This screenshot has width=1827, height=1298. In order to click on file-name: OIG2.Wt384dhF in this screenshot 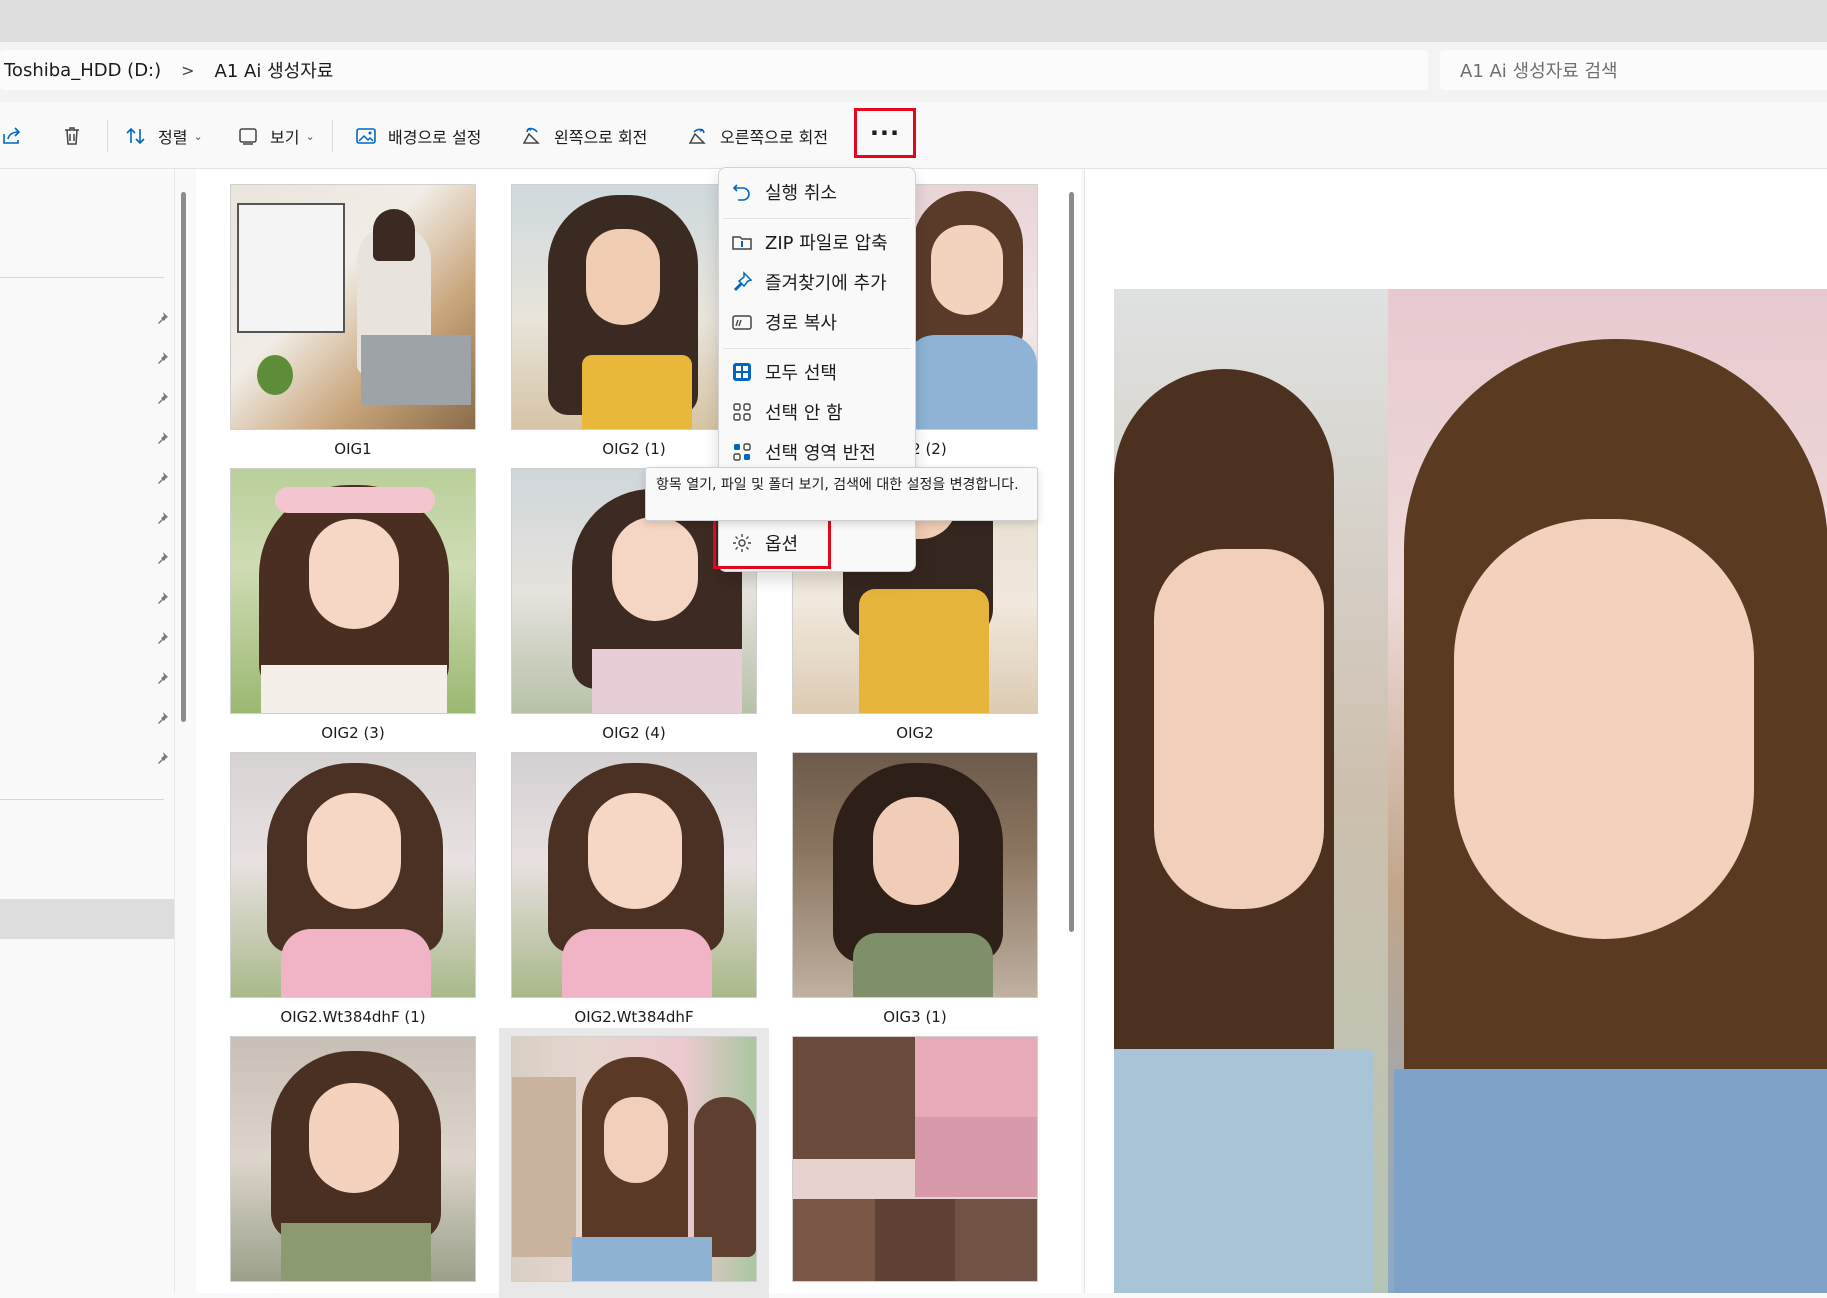, I will do `click(634, 1017)`.